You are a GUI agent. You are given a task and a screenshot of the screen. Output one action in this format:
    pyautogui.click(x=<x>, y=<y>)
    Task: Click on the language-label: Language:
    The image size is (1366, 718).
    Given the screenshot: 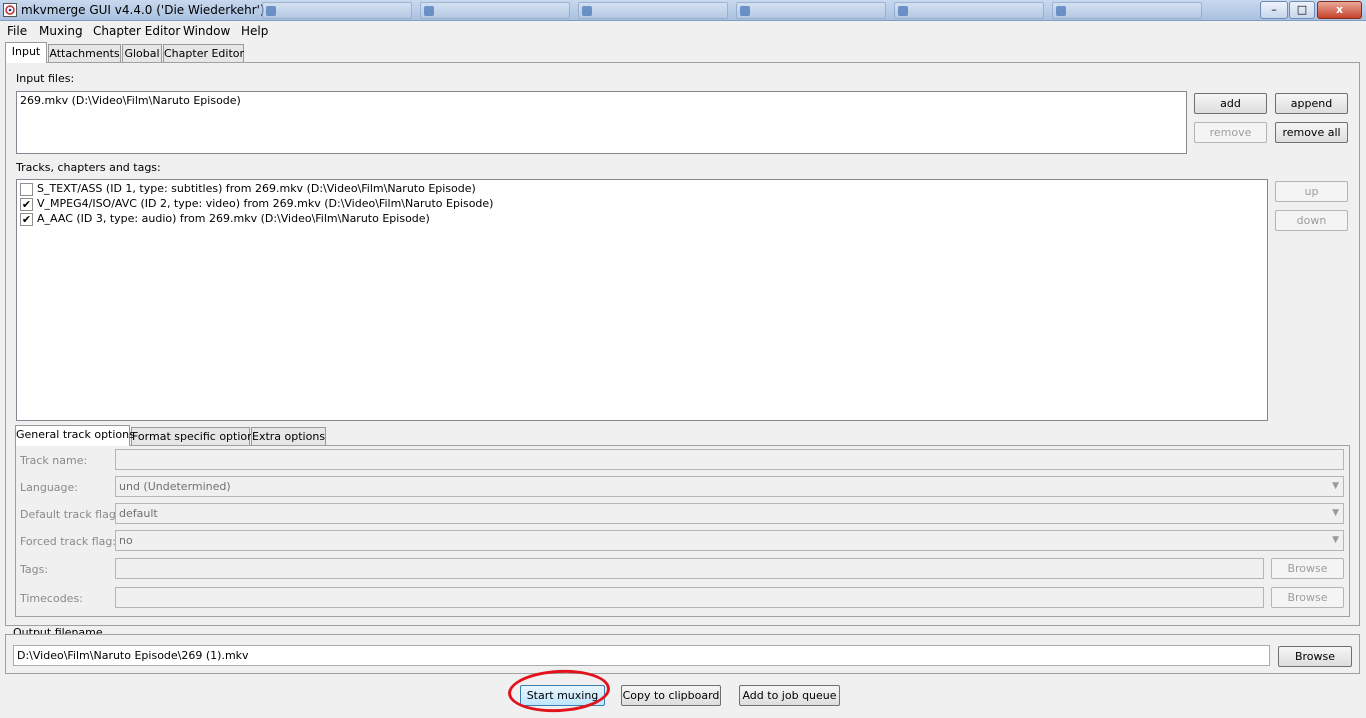 What is the action you would take?
    pyautogui.click(x=49, y=487)
    